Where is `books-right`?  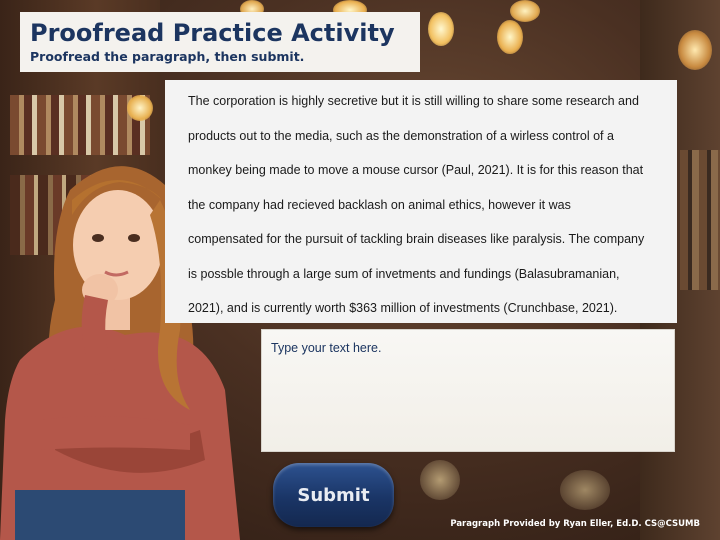 books-right is located at coordinates (700, 220).